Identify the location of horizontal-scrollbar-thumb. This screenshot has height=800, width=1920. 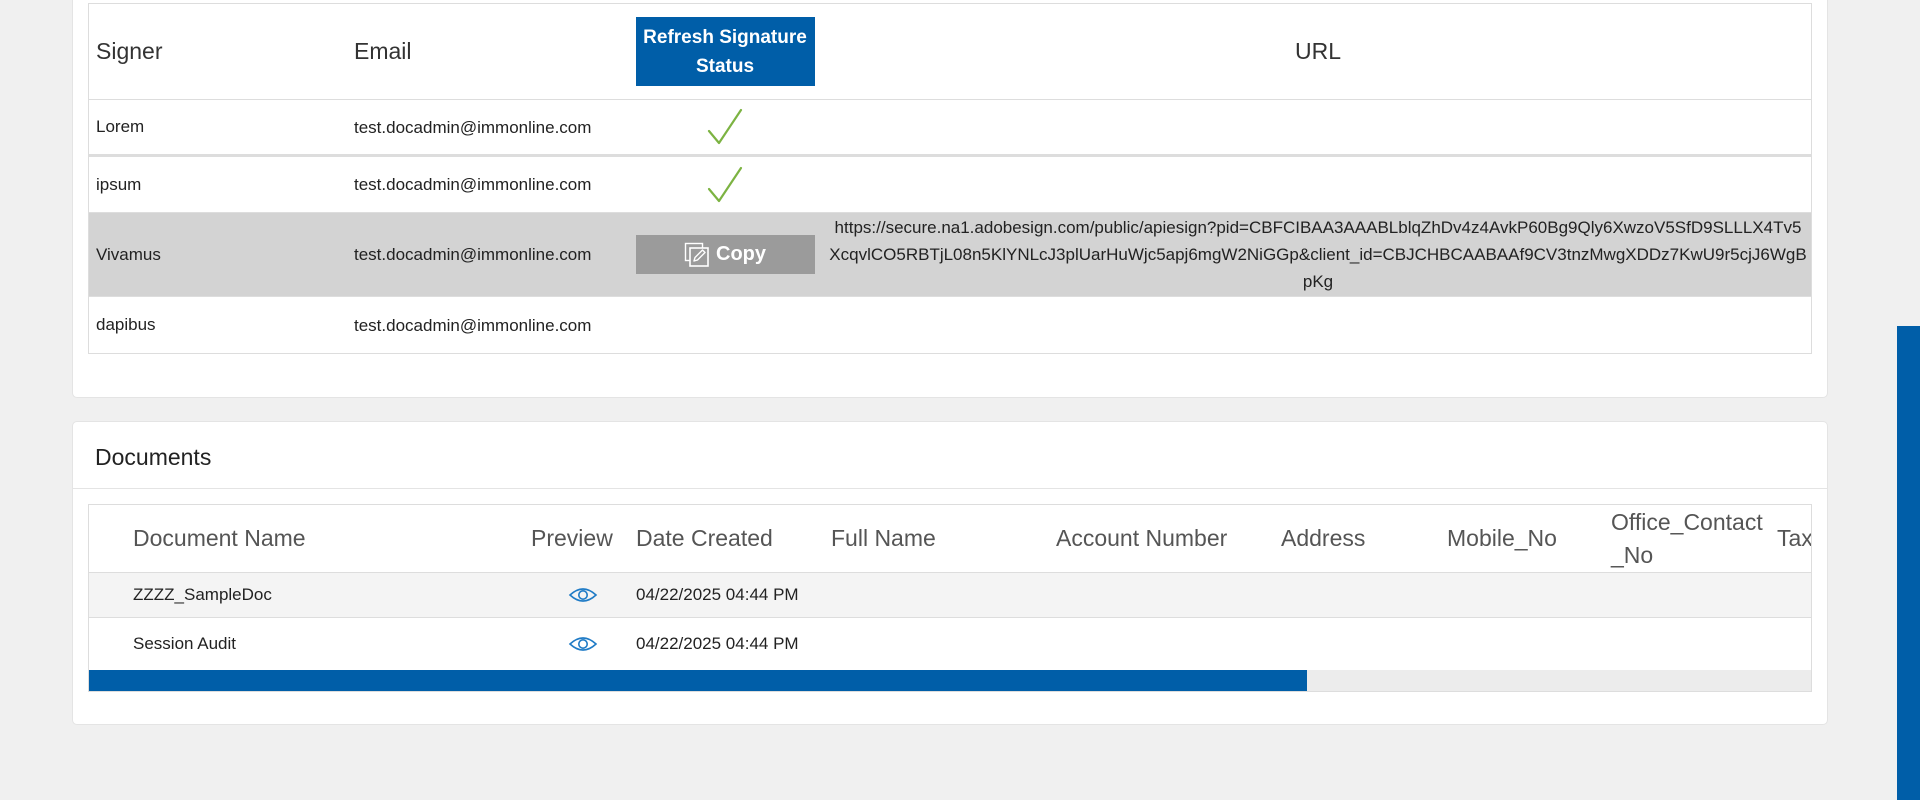
(698, 680).